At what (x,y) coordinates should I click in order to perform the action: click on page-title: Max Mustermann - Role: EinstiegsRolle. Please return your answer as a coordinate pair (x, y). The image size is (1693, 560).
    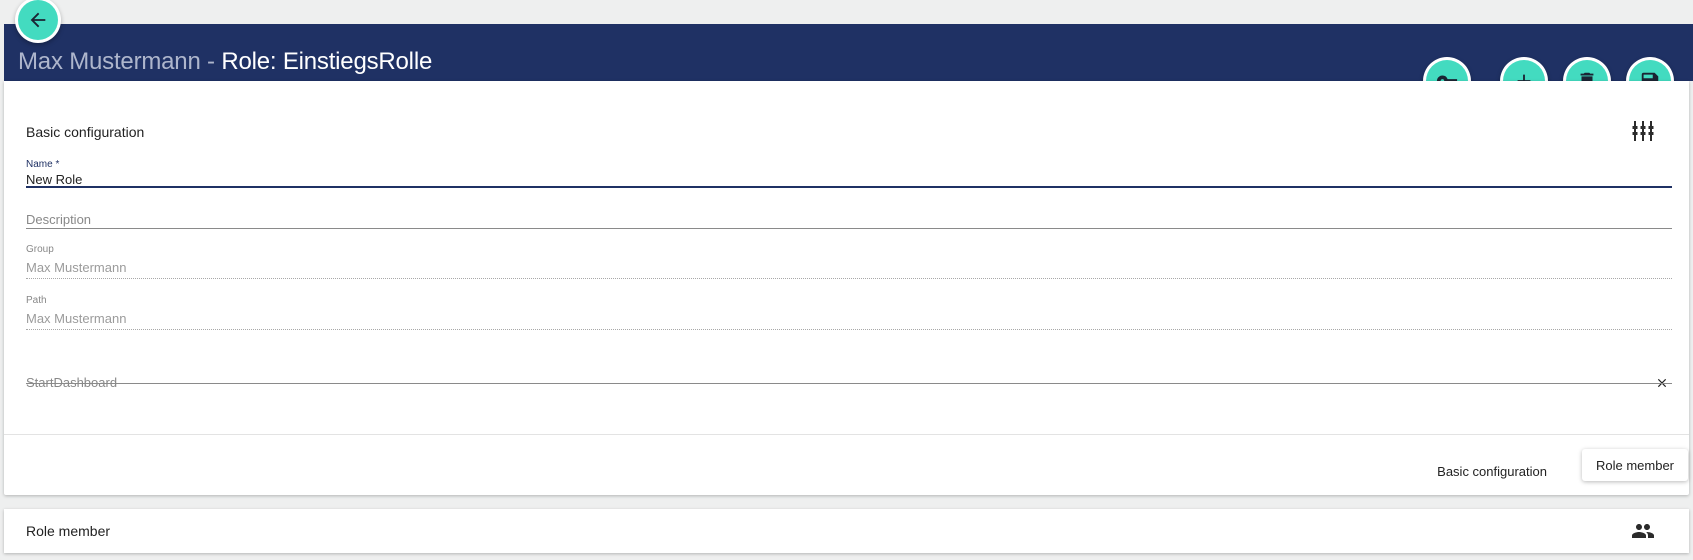
    Looking at the image, I should click on (225, 62).